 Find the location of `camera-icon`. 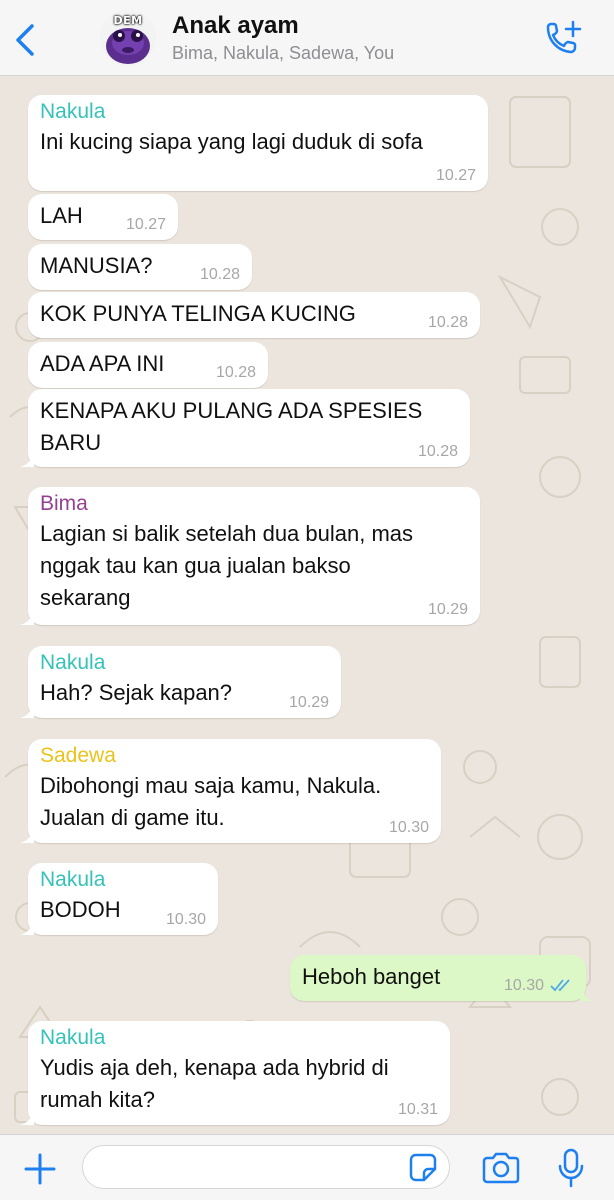

camera-icon is located at coordinates (501, 1168).